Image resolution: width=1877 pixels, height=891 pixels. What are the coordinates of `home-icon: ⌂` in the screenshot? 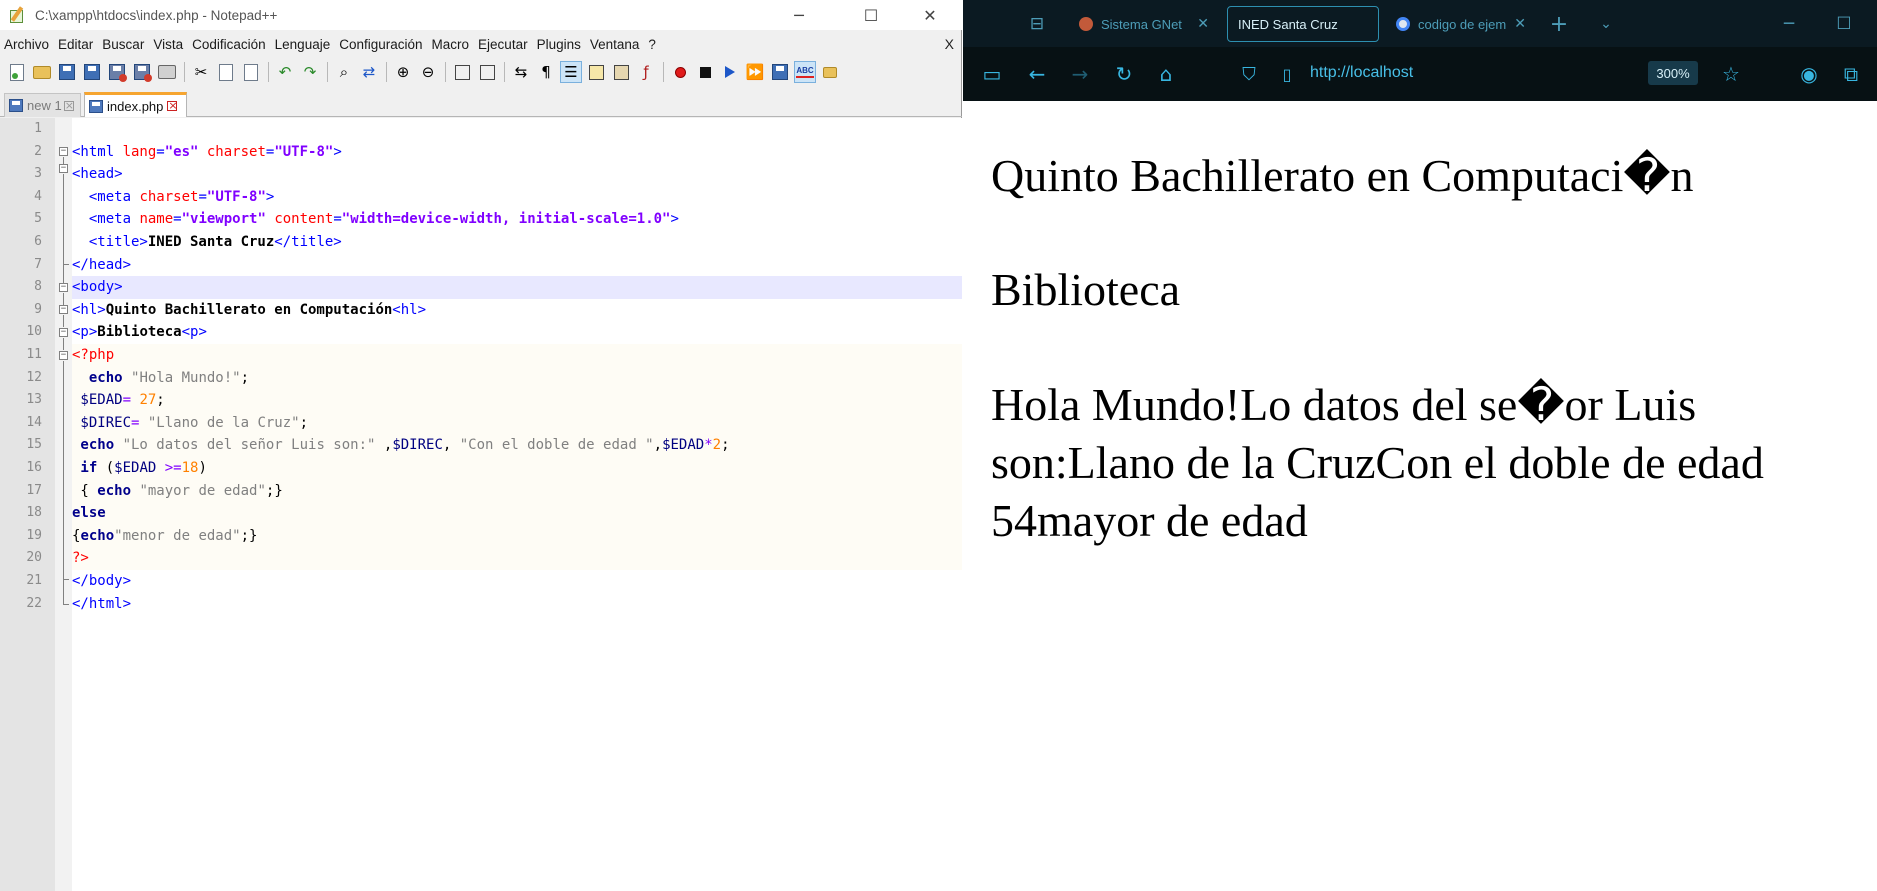 It's located at (1166, 74).